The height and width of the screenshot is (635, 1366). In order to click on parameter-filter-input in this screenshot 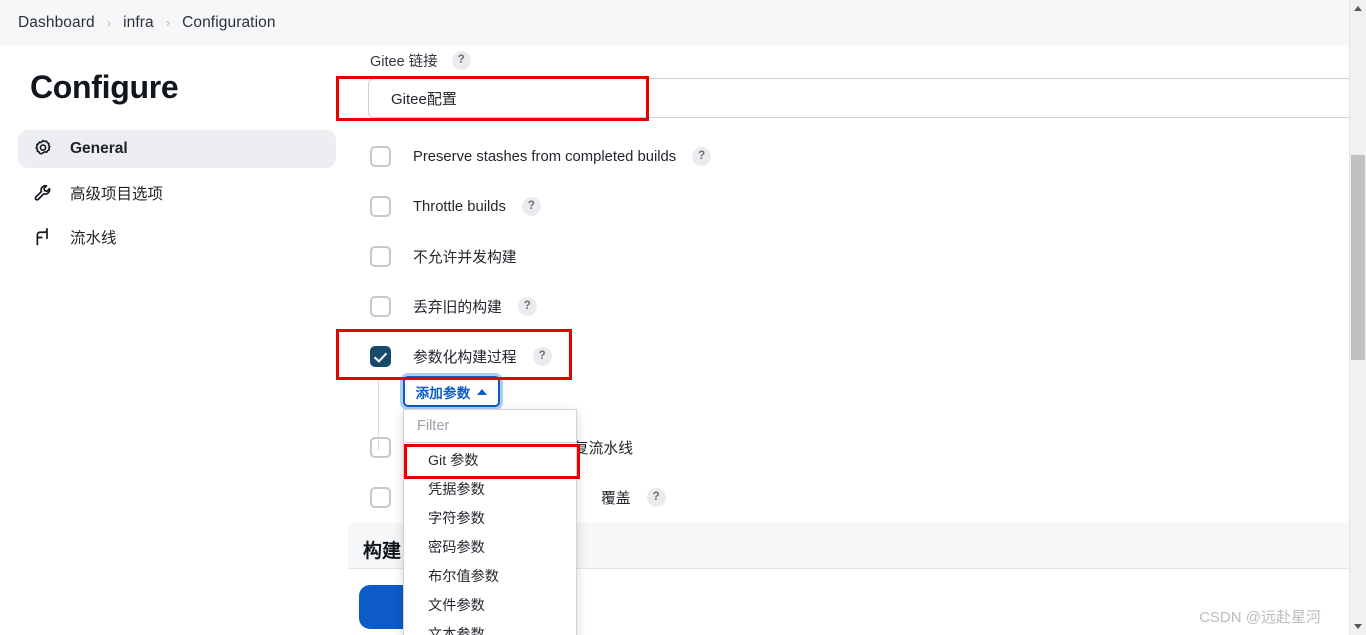, I will do `click(490, 426)`.